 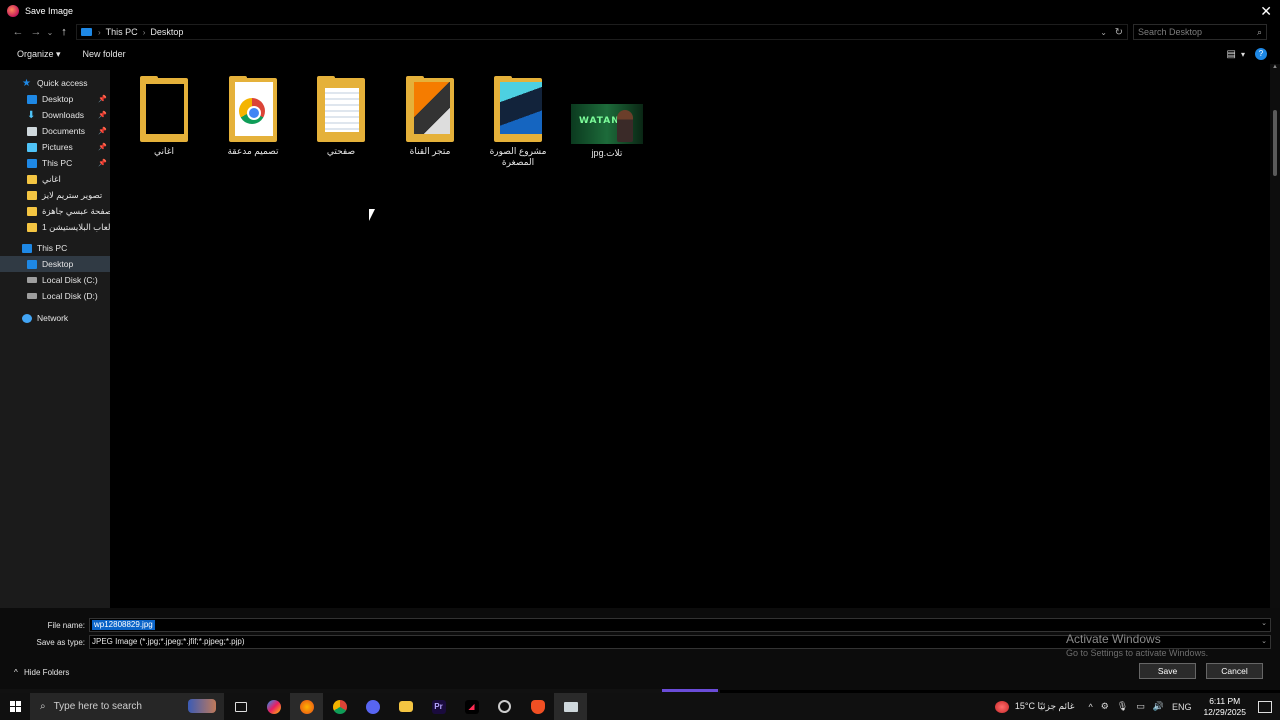 What do you see at coordinates (166, 32) in the screenshot?
I see `breadcrumb-desktop: Desktop` at bounding box center [166, 32].